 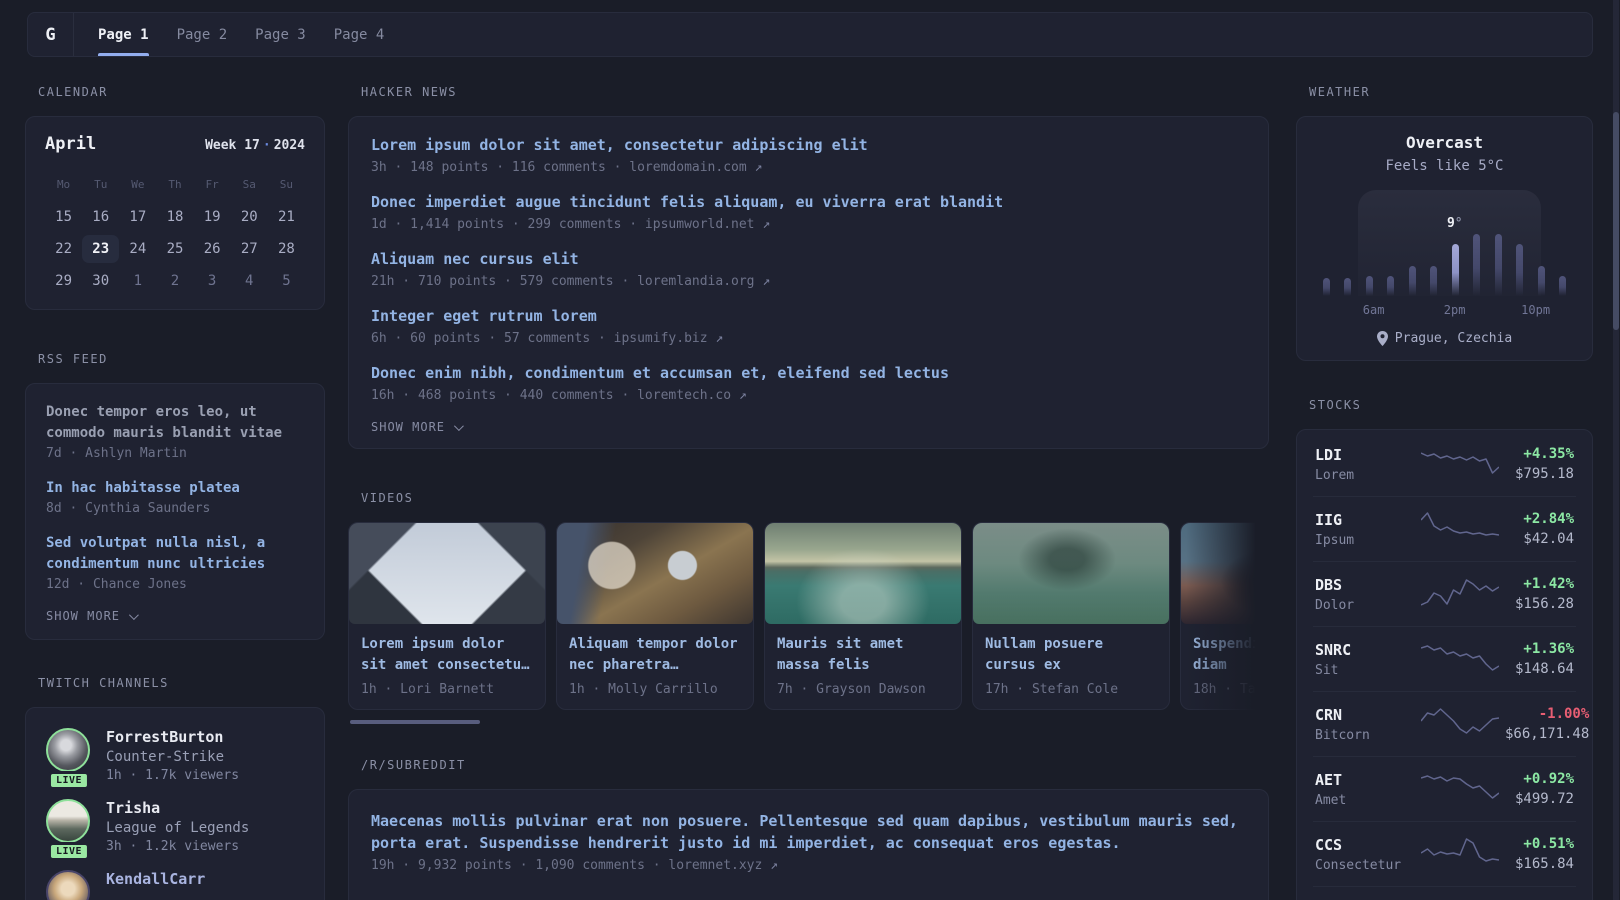 What do you see at coordinates (1329, 454) in the screenshot?
I see `stock-symbol: LDI` at bounding box center [1329, 454].